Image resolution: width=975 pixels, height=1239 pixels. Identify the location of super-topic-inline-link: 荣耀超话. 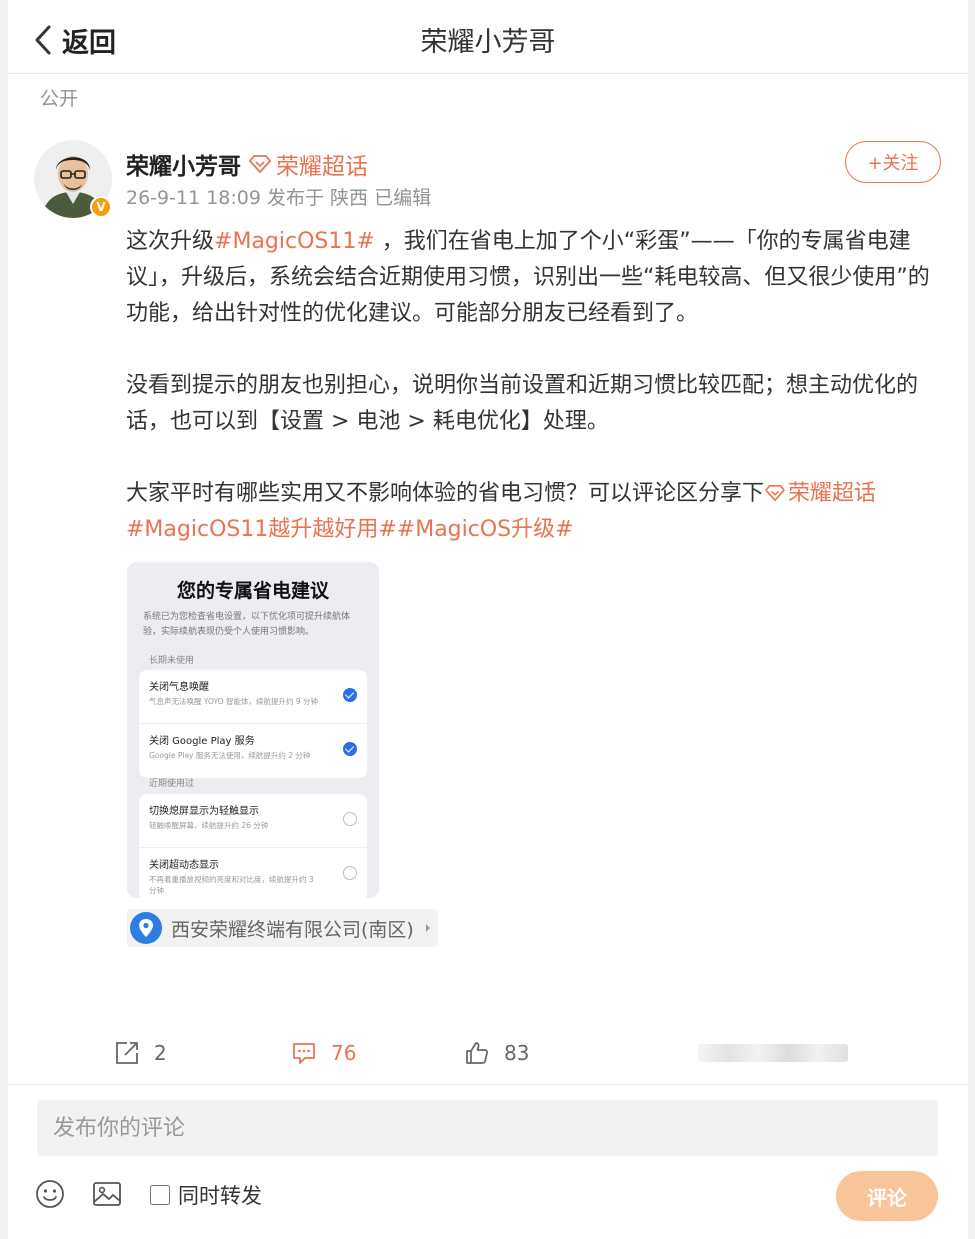
(820, 493).